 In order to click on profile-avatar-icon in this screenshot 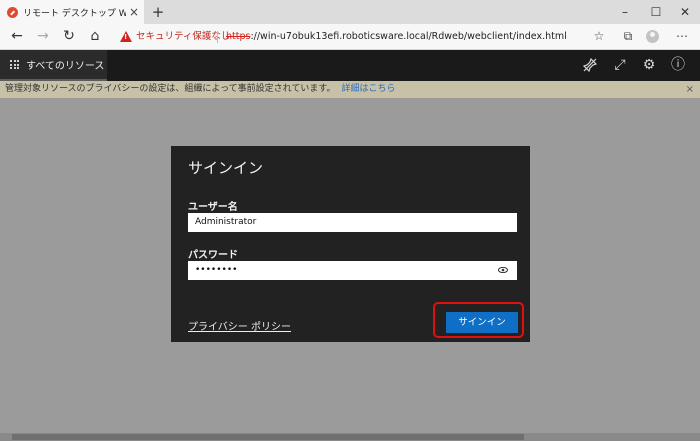, I will do `click(652, 36)`.